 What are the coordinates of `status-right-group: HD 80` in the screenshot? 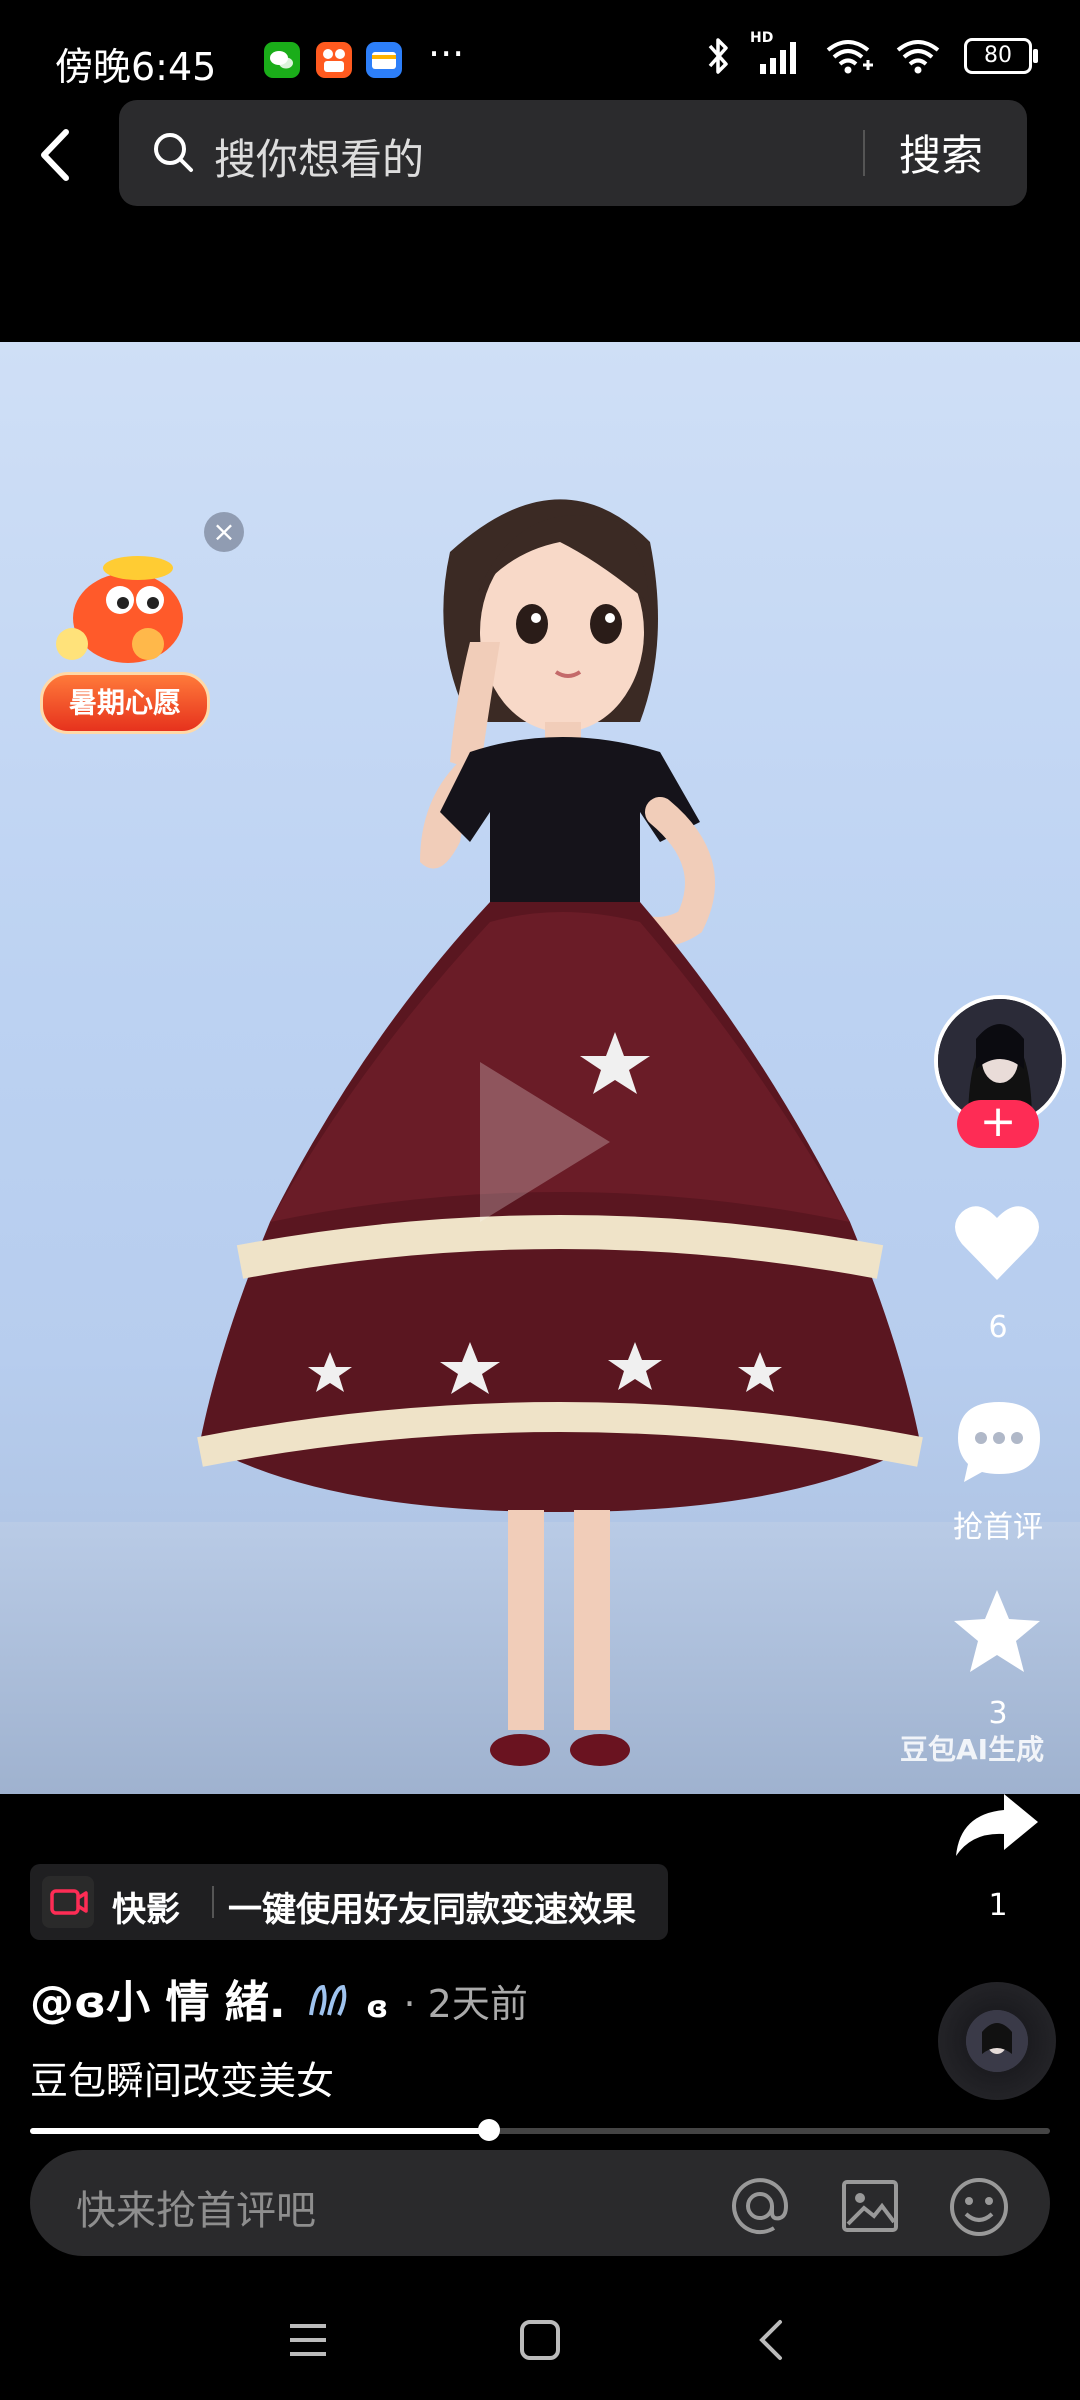 It's located at (871, 53).